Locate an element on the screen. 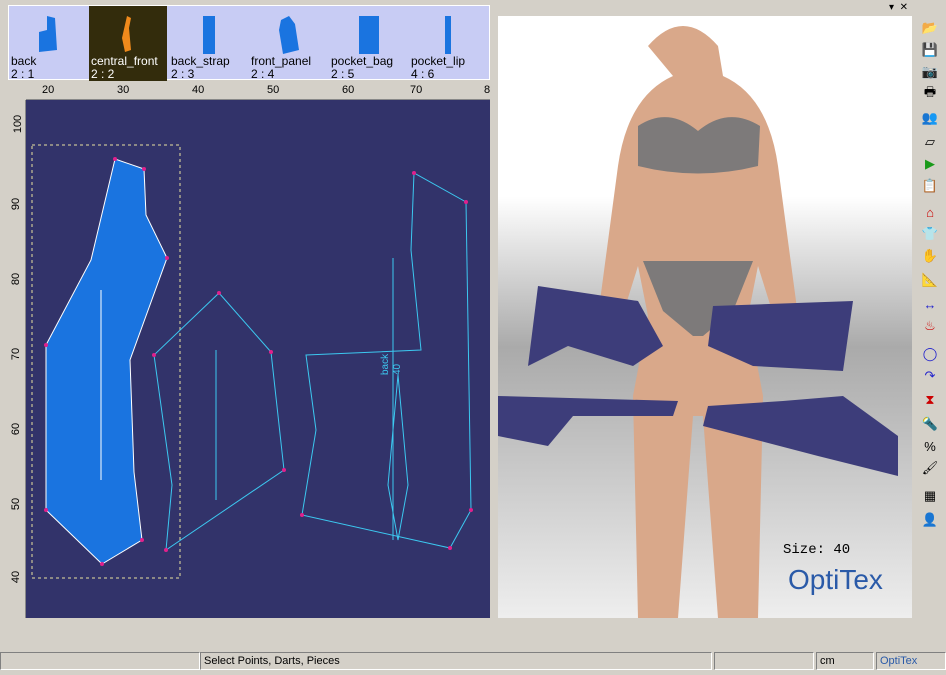 The height and width of the screenshot is (675, 946). ruler-tick: 100 is located at coordinates (18, 124).